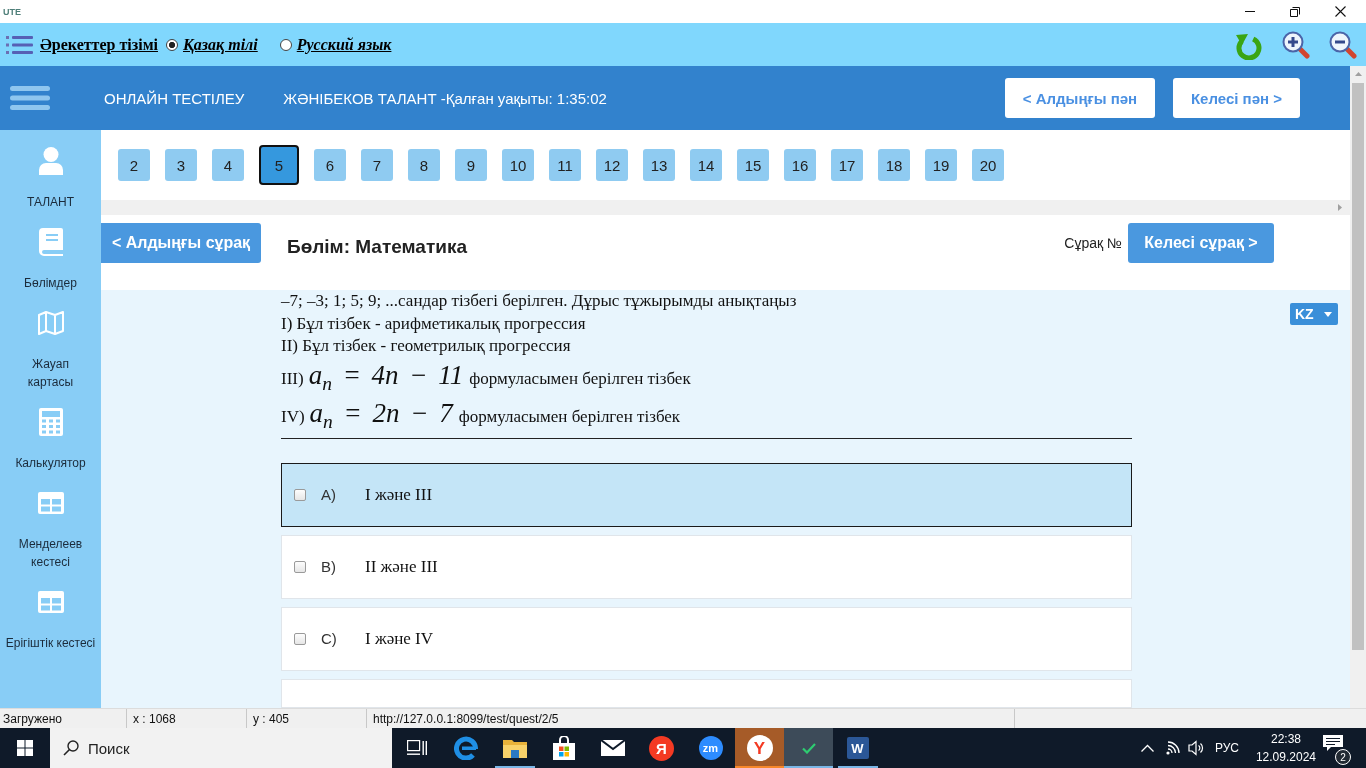  I want to click on question-number-button: 4, so click(228, 165).